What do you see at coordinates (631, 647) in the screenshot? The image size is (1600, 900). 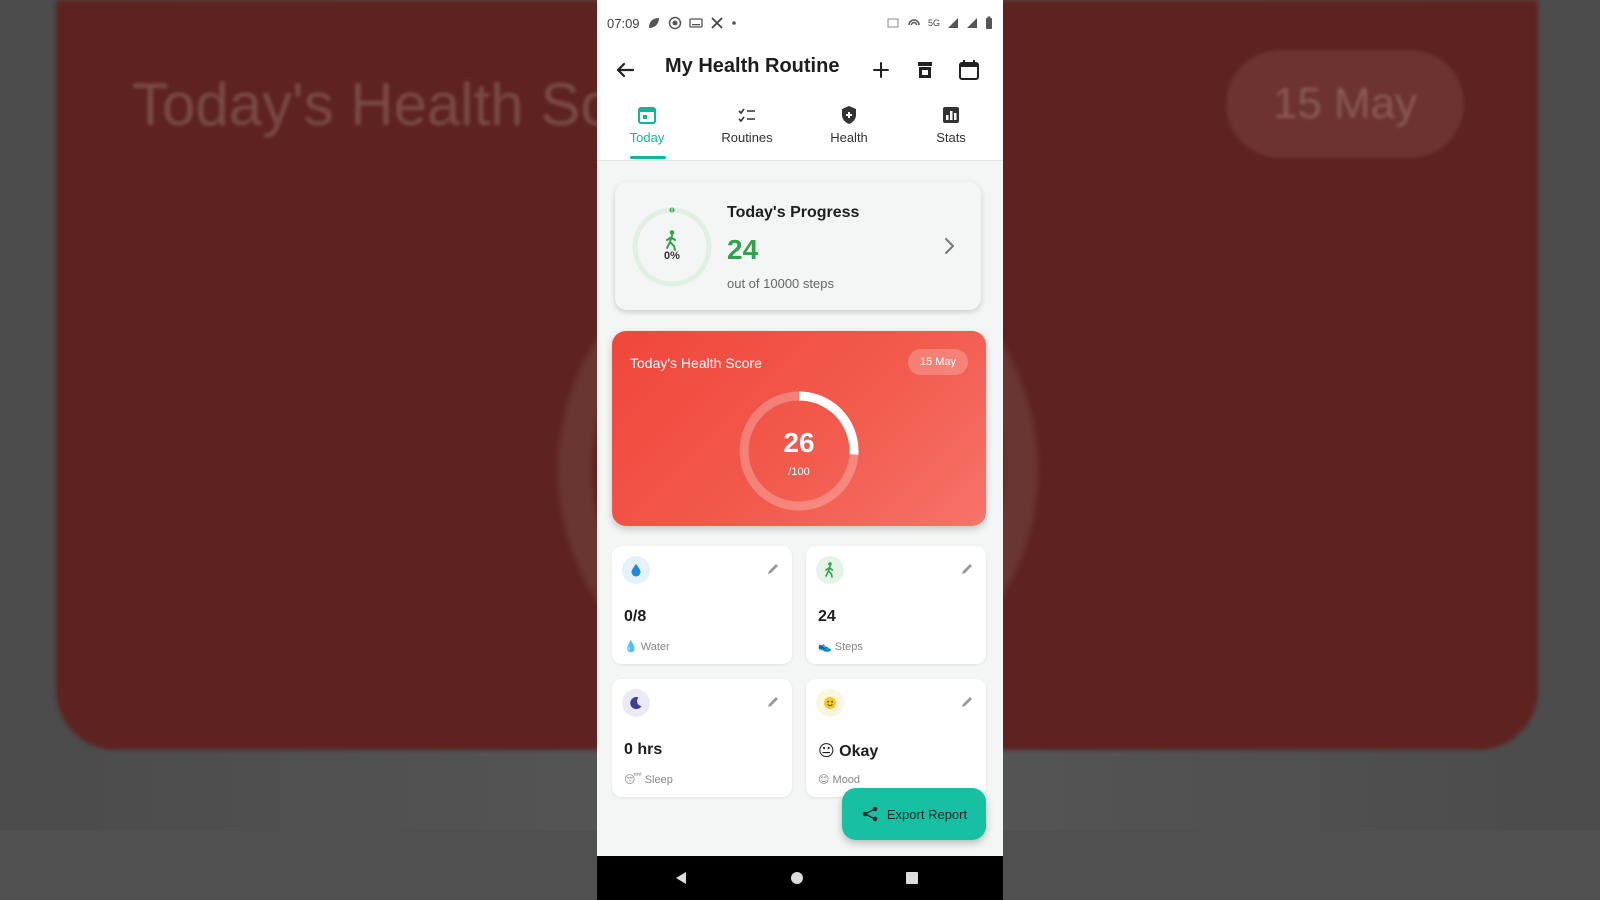 I see `water-emoji: 💧` at bounding box center [631, 647].